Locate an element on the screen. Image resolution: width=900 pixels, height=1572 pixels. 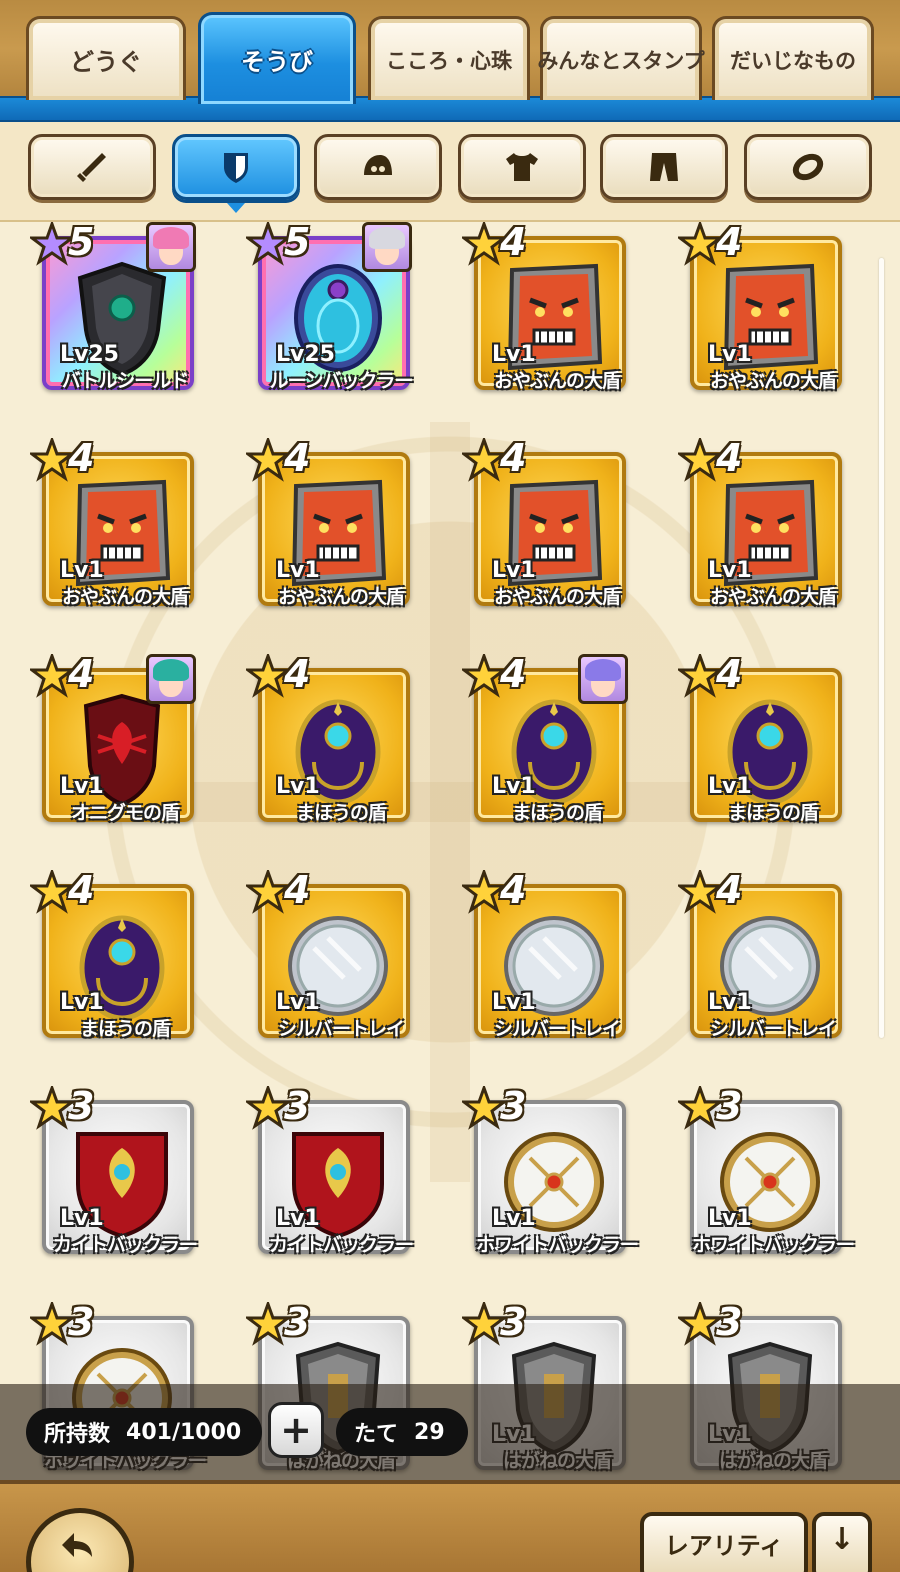
sort-label: レアリティ is located at coordinates (724, 1546).